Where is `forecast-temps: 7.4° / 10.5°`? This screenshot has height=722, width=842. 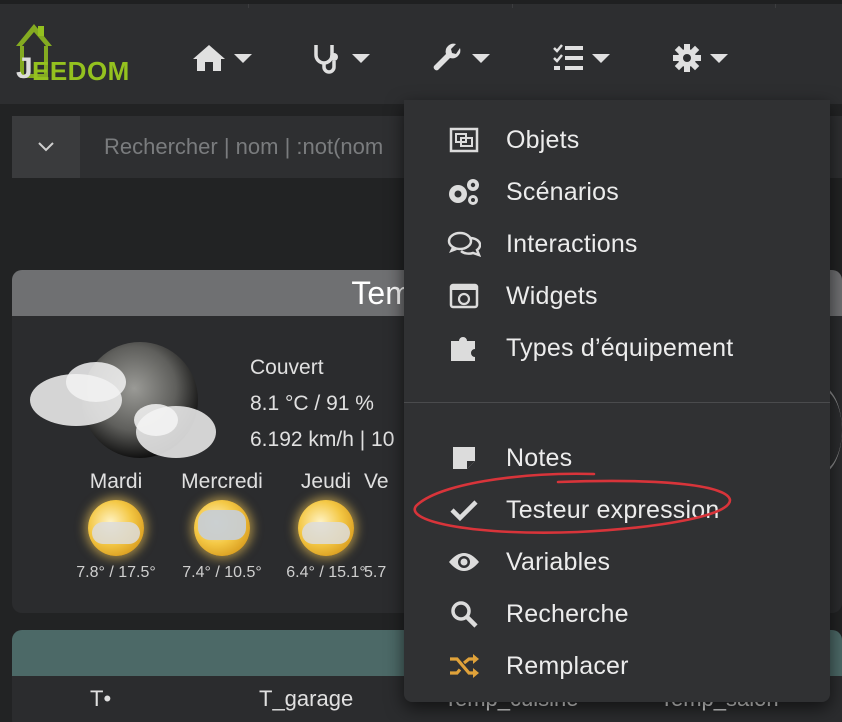 forecast-temps: 7.4° / 10.5° is located at coordinates (222, 572).